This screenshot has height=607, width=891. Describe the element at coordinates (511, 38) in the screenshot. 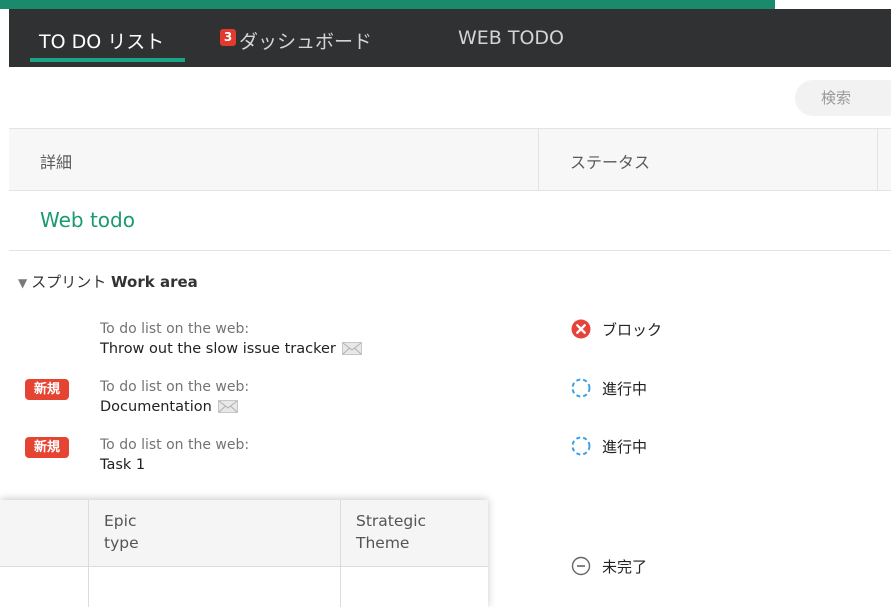

I see `tab-web-todo: WEB TODO` at that location.